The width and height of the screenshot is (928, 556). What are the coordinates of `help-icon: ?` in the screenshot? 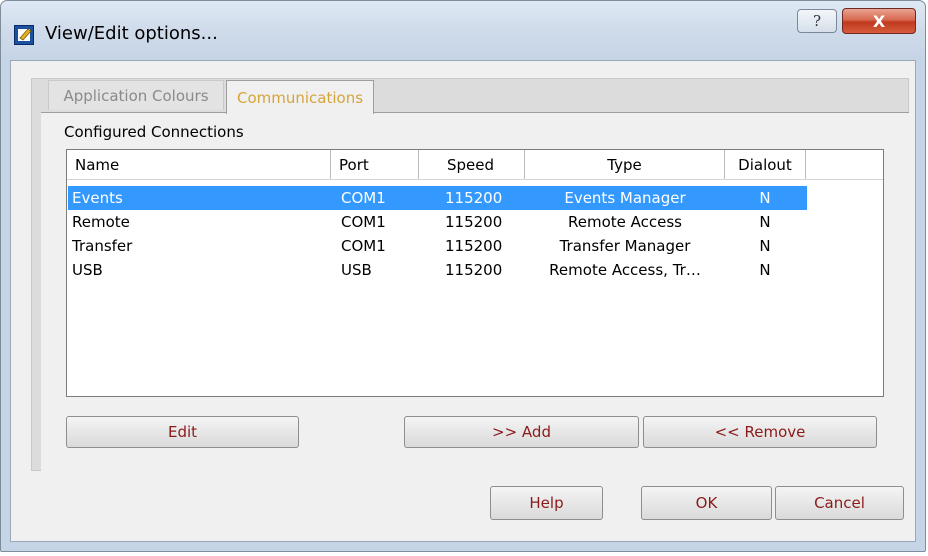 It's located at (817, 21).